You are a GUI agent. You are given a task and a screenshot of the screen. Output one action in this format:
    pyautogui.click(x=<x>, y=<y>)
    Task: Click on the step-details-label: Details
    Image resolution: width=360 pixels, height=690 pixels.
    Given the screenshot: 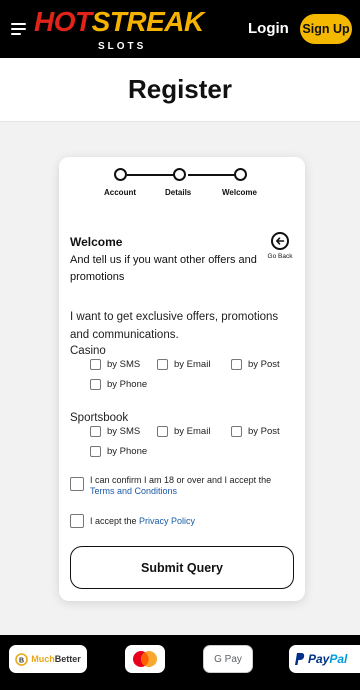 What is the action you would take?
    pyautogui.click(x=178, y=192)
    